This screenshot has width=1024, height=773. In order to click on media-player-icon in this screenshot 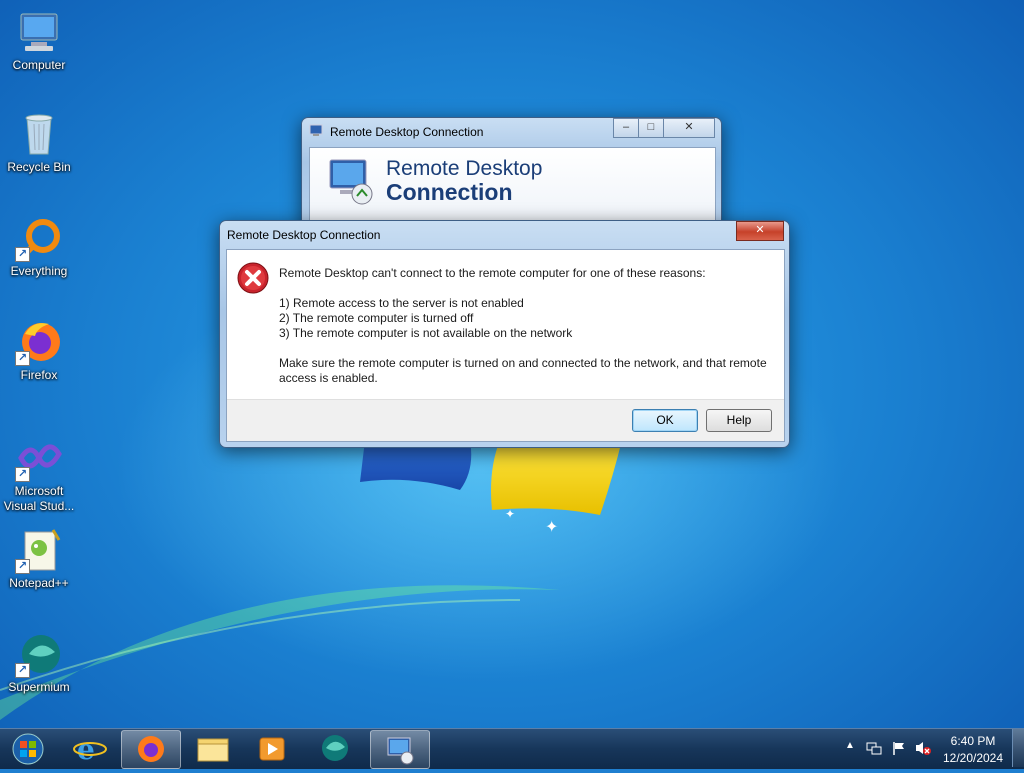, I will do `click(272, 749)`.